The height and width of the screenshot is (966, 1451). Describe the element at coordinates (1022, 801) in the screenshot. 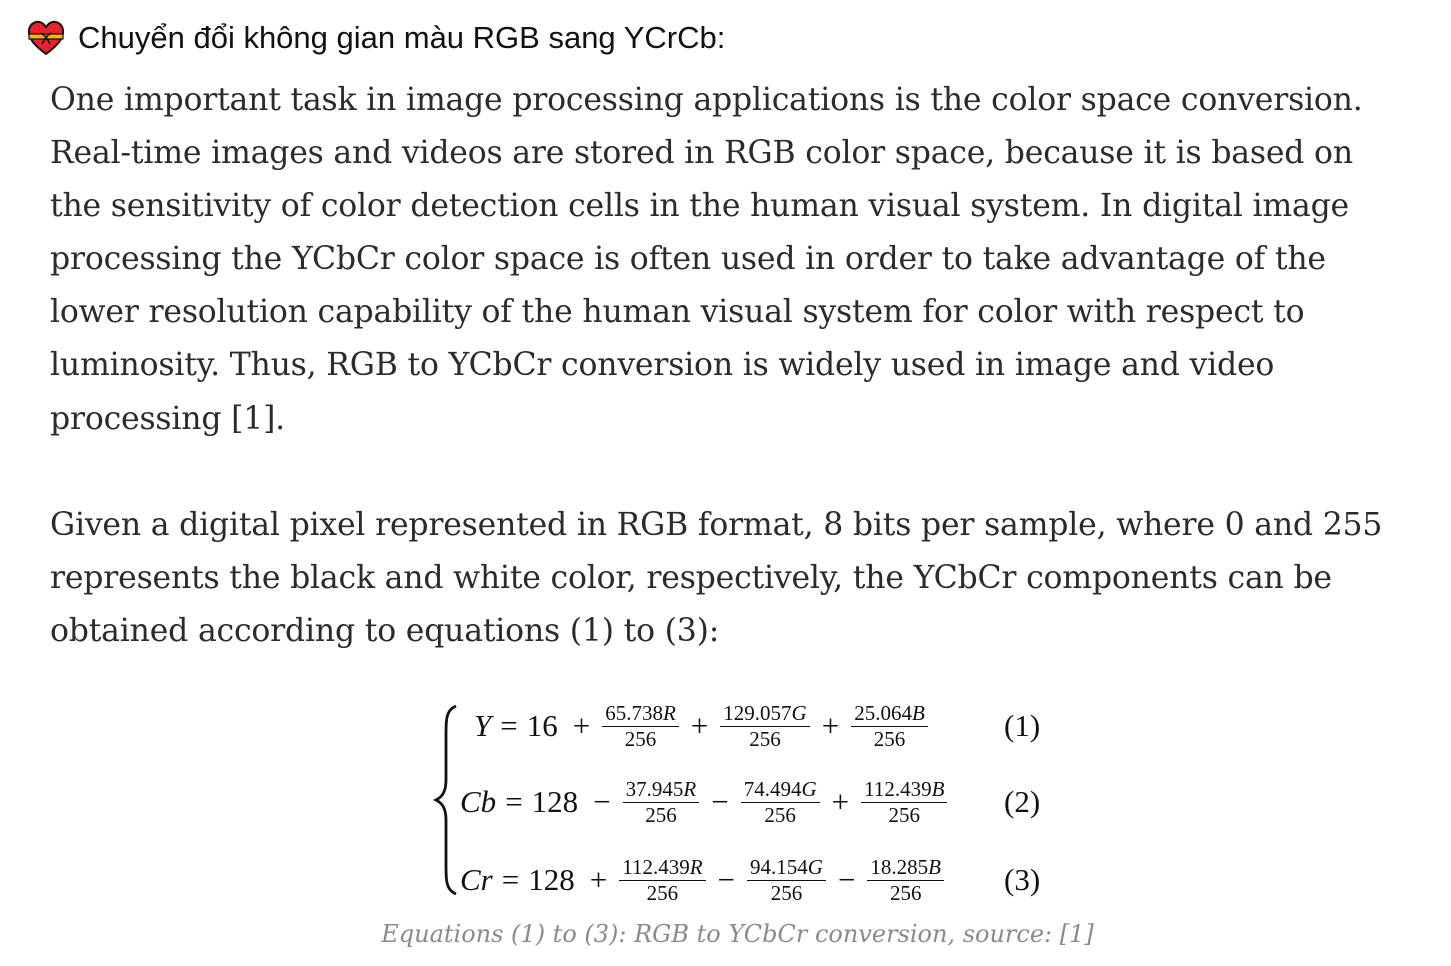

I see `equation-number: (2)` at that location.